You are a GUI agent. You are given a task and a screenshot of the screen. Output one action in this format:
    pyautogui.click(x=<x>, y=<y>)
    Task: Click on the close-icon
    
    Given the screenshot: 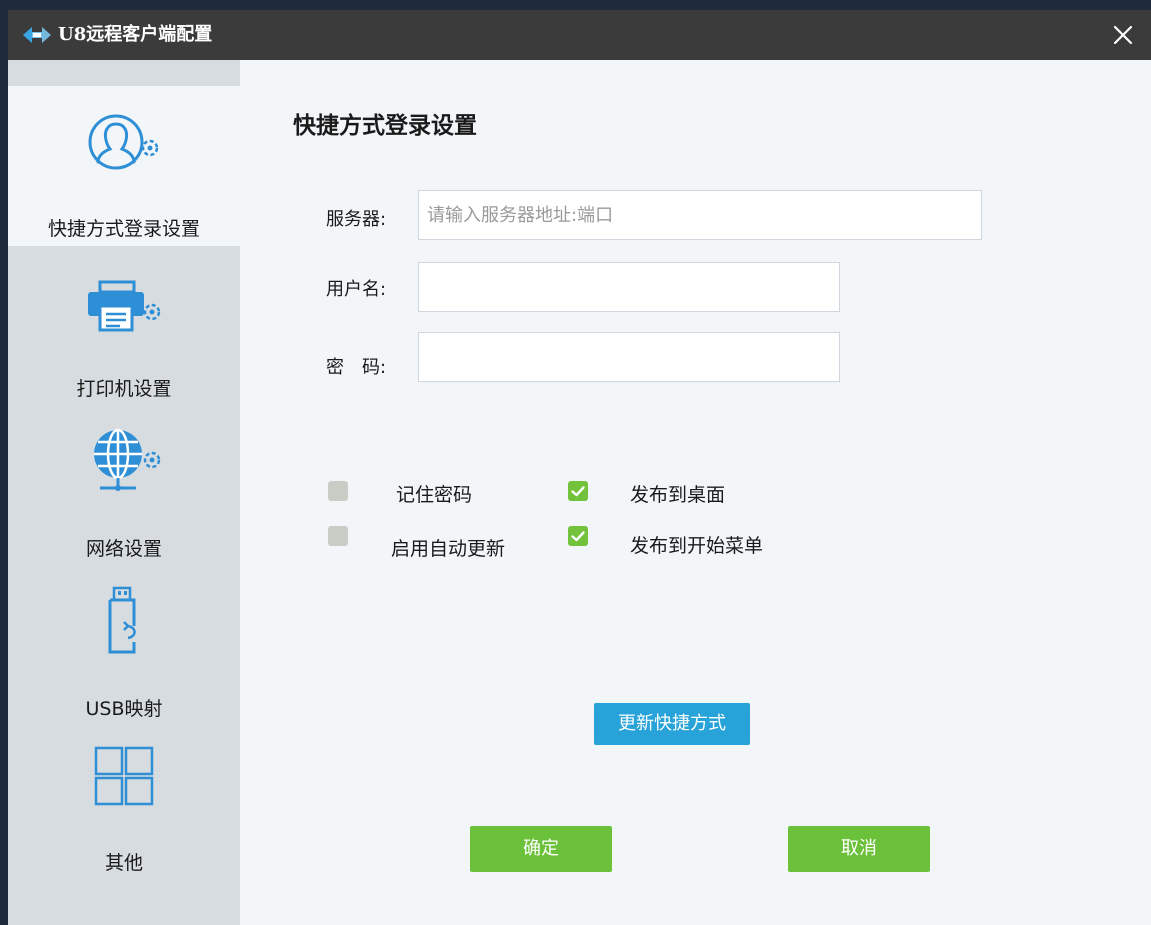 What is the action you would take?
    pyautogui.click(x=1123, y=35)
    